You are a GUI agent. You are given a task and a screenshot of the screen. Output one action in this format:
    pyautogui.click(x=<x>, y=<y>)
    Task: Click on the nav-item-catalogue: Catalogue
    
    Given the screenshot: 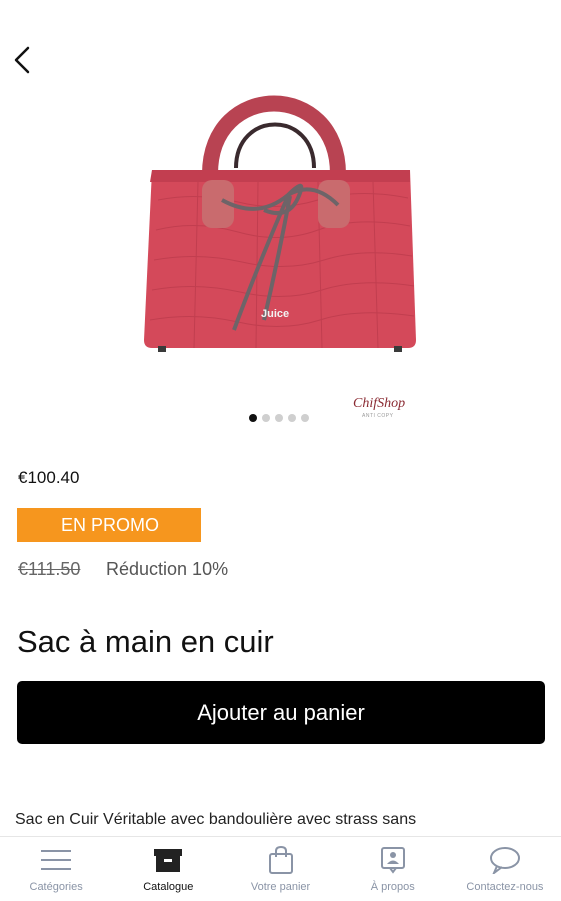 What is the action you would take?
    pyautogui.click(x=168, y=869)
    